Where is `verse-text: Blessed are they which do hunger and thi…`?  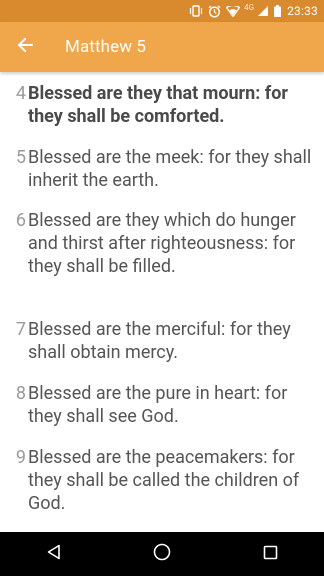 verse-text: Blessed are they which do hunger and thi… is located at coordinates (162, 243).